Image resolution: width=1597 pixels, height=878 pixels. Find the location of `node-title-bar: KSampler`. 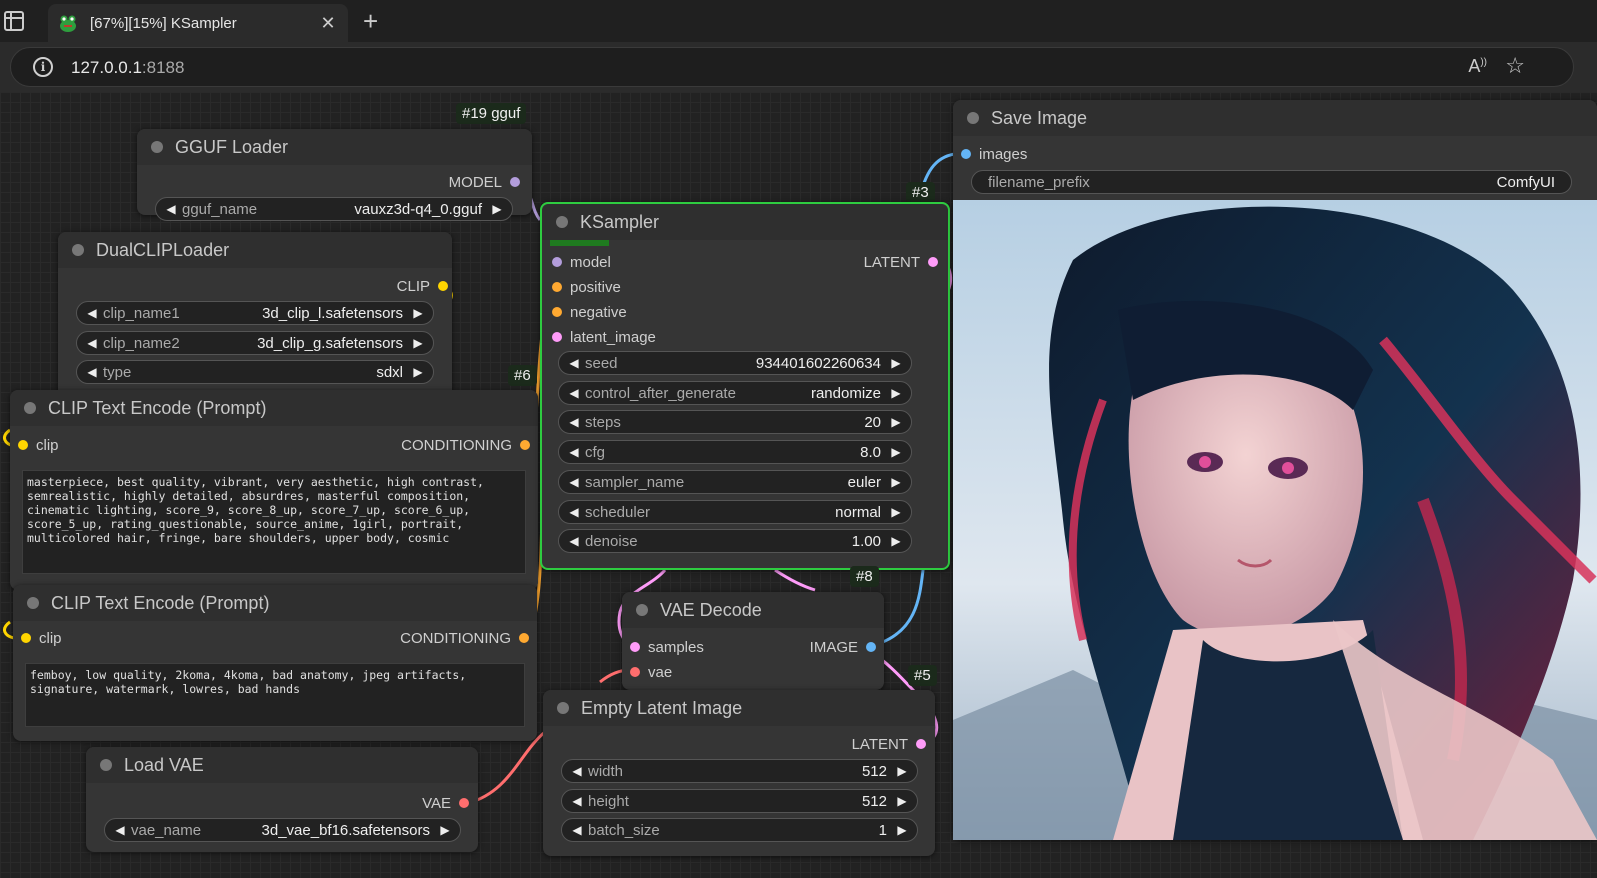

node-title-bar: KSampler is located at coordinates (745, 222).